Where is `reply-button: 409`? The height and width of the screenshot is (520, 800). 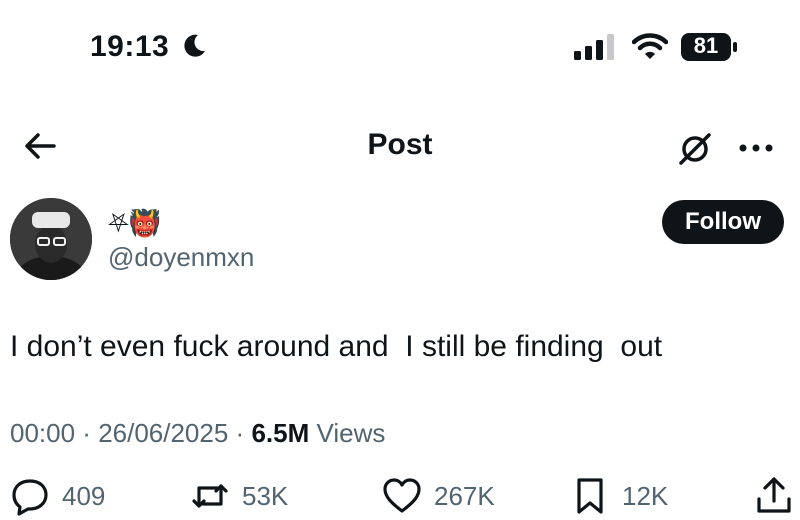
reply-button: 409 is located at coordinates (57, 496).